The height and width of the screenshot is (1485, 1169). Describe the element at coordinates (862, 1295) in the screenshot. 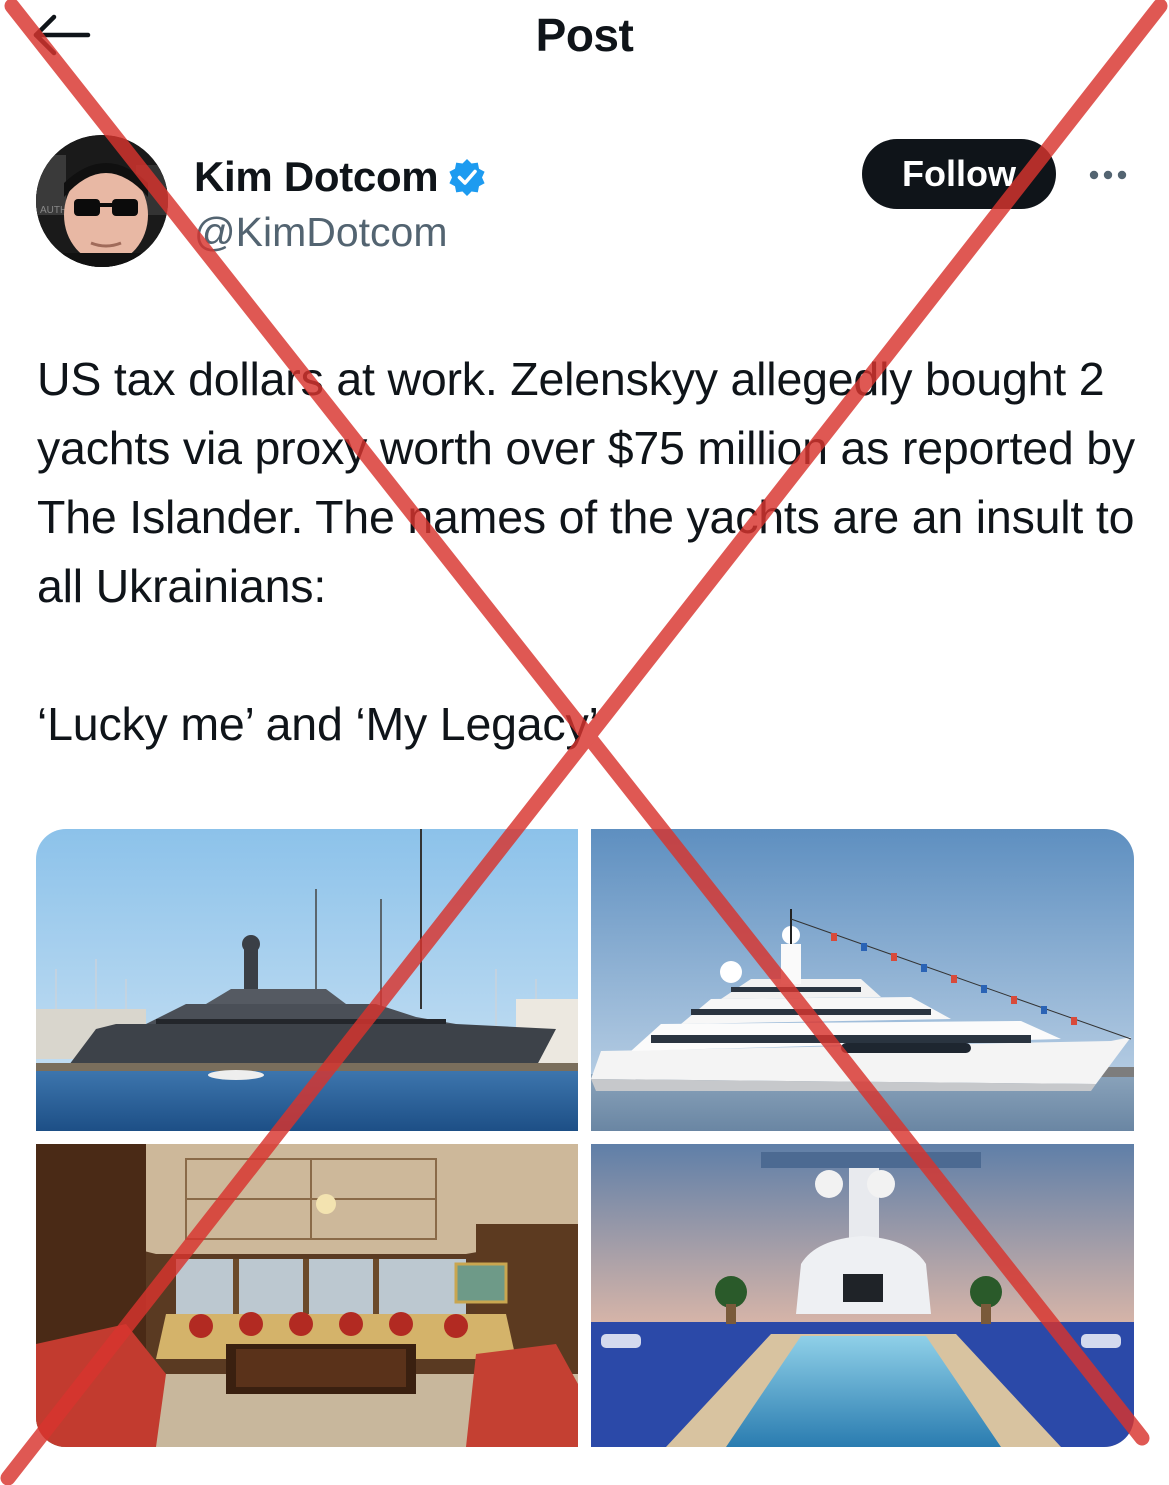

I see `yacht-deck-pool-photo` at that location.